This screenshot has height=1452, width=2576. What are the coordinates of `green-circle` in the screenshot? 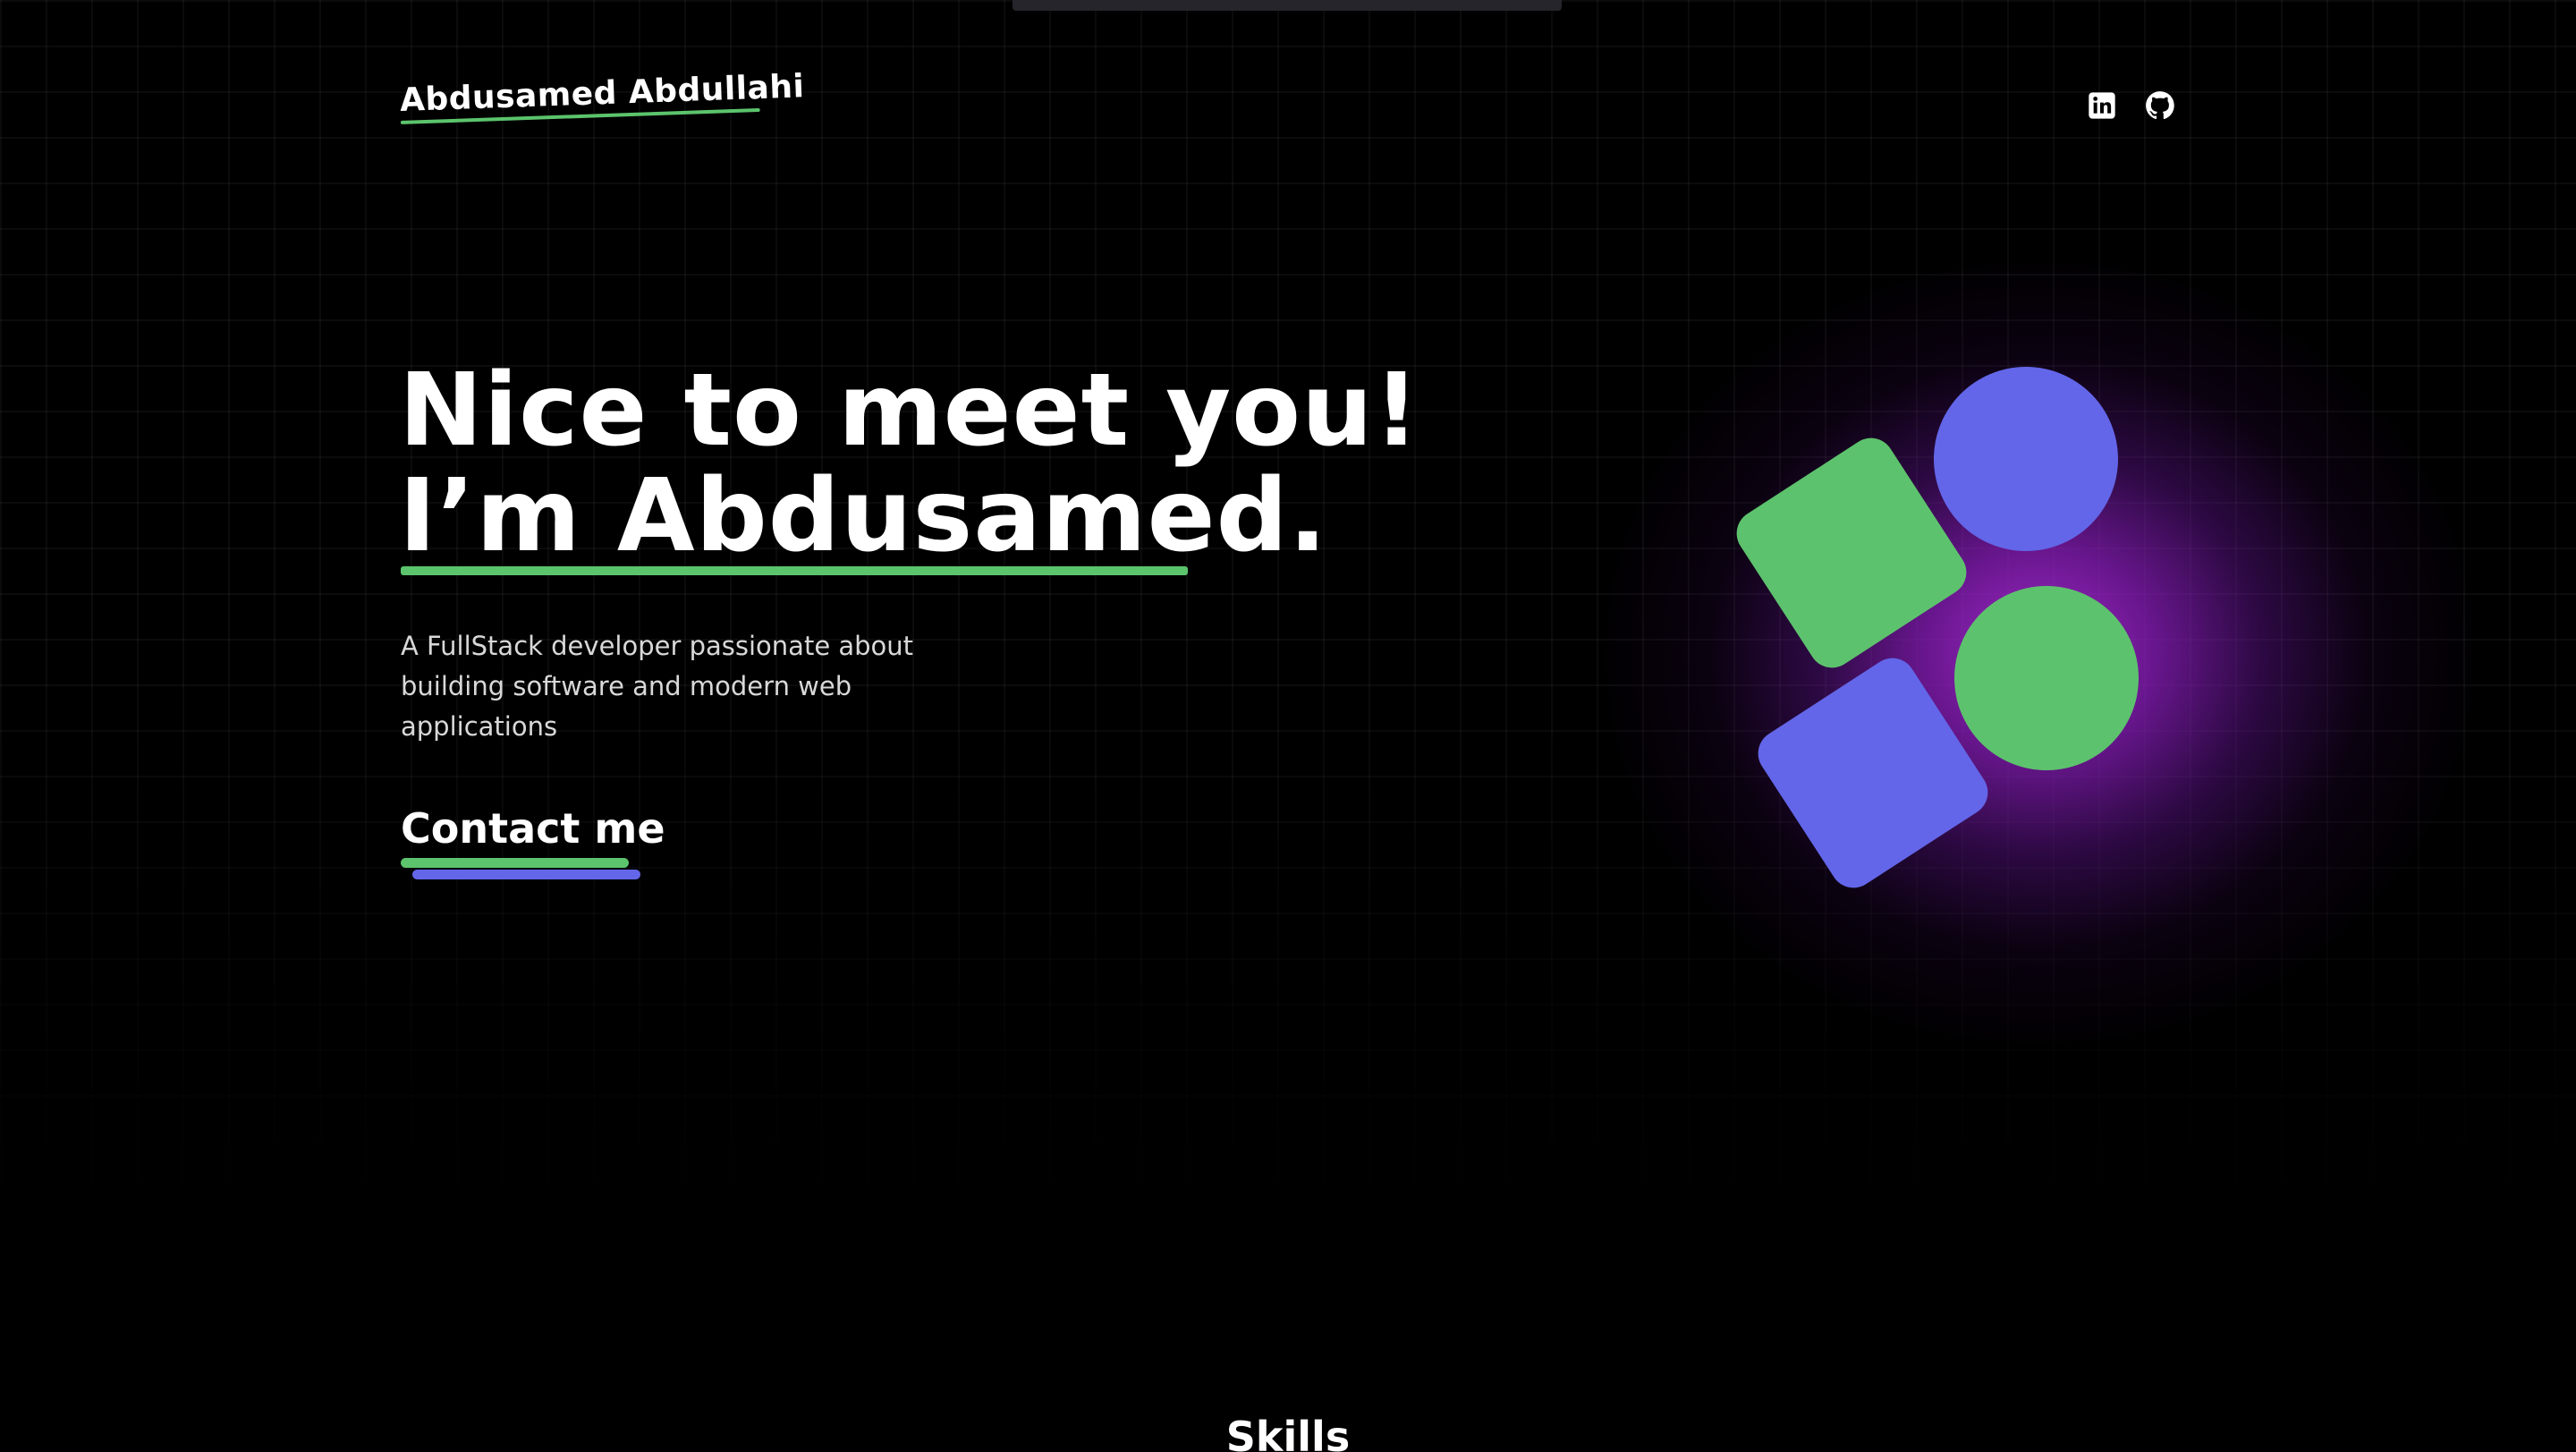 It's located at (2046, 678).